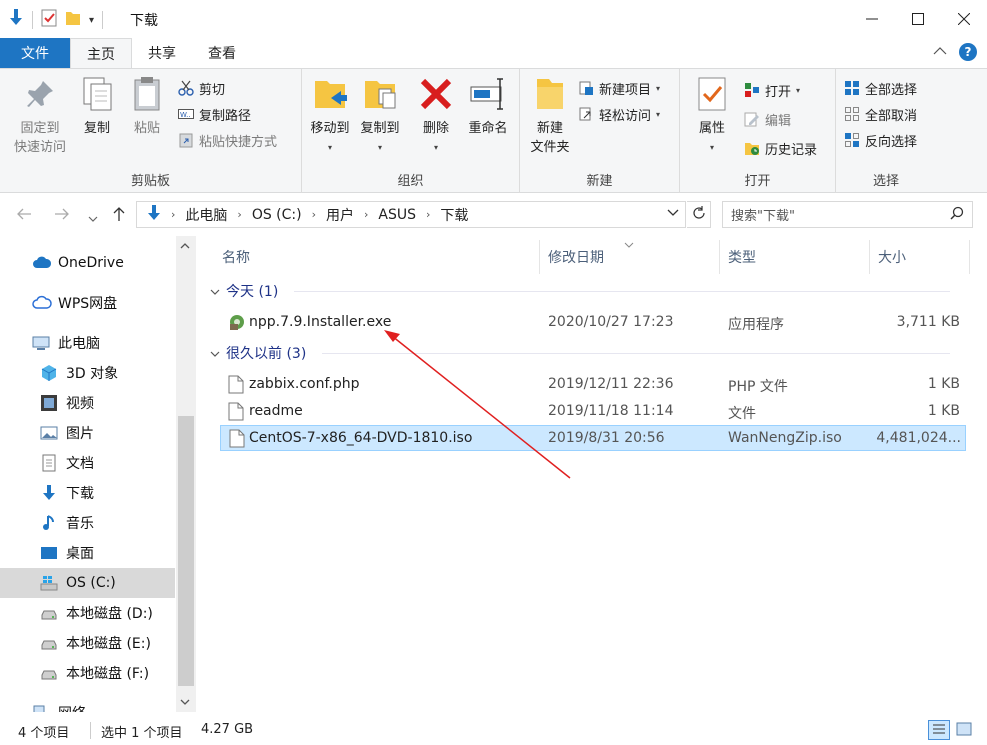 This screenshot has height=745, width=987. Describe the element at coordinates (795, 257) in the screenshot. I see `column-header-type: 类型` at that location.